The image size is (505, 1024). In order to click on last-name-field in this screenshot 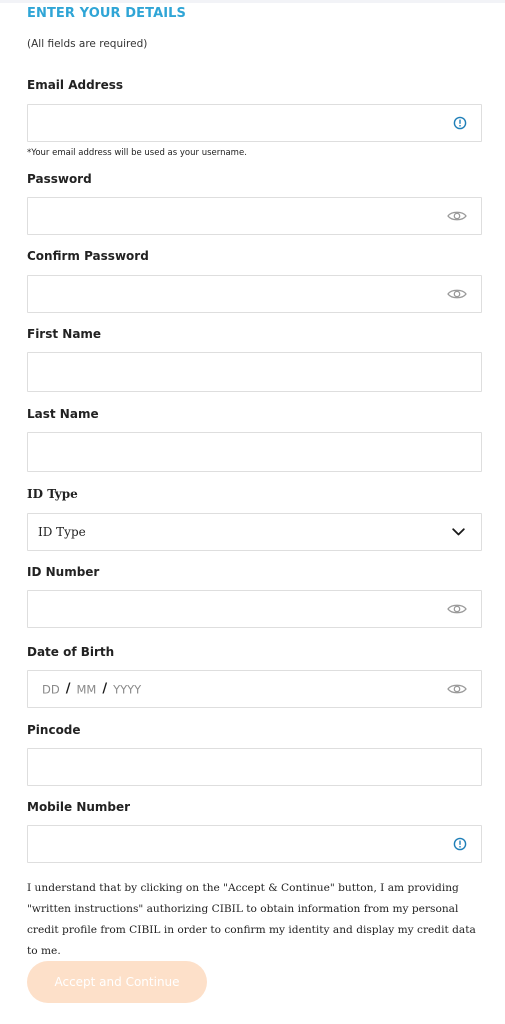, I will do `click(254, 452)`.